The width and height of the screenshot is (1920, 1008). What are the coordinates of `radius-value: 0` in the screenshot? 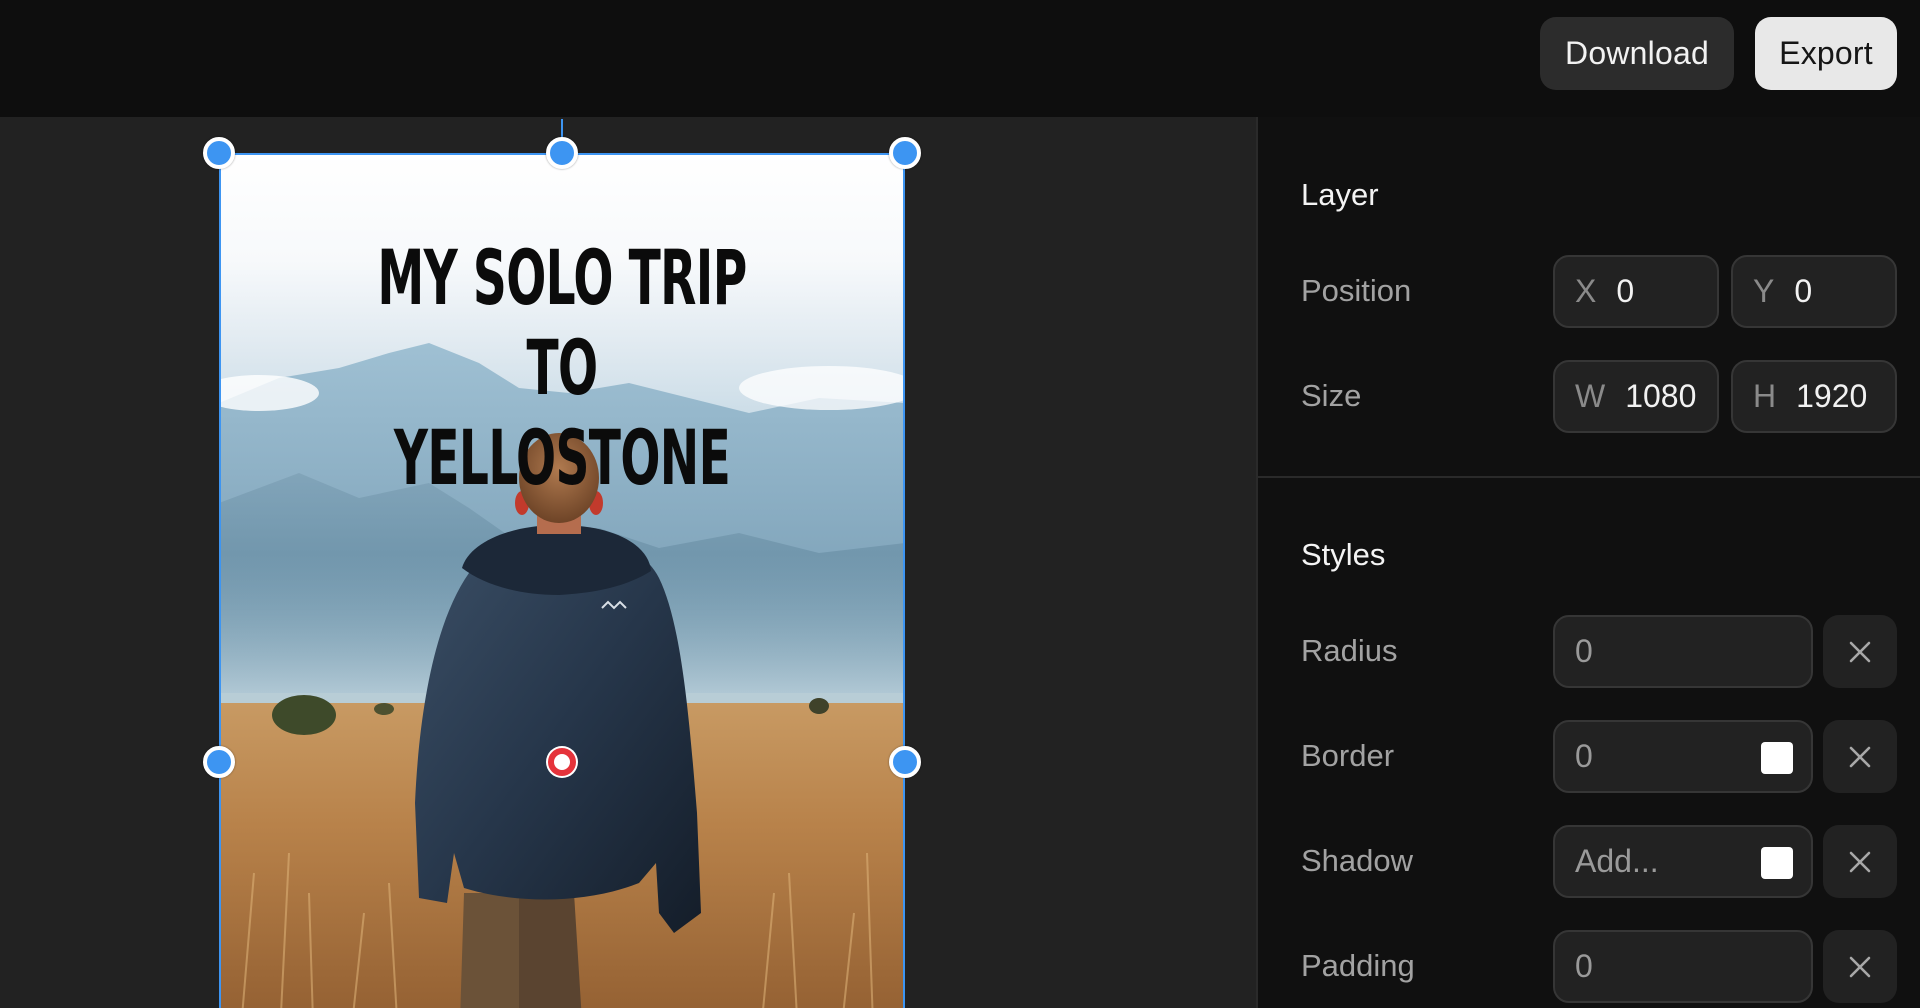 It's located at (1584, 651).